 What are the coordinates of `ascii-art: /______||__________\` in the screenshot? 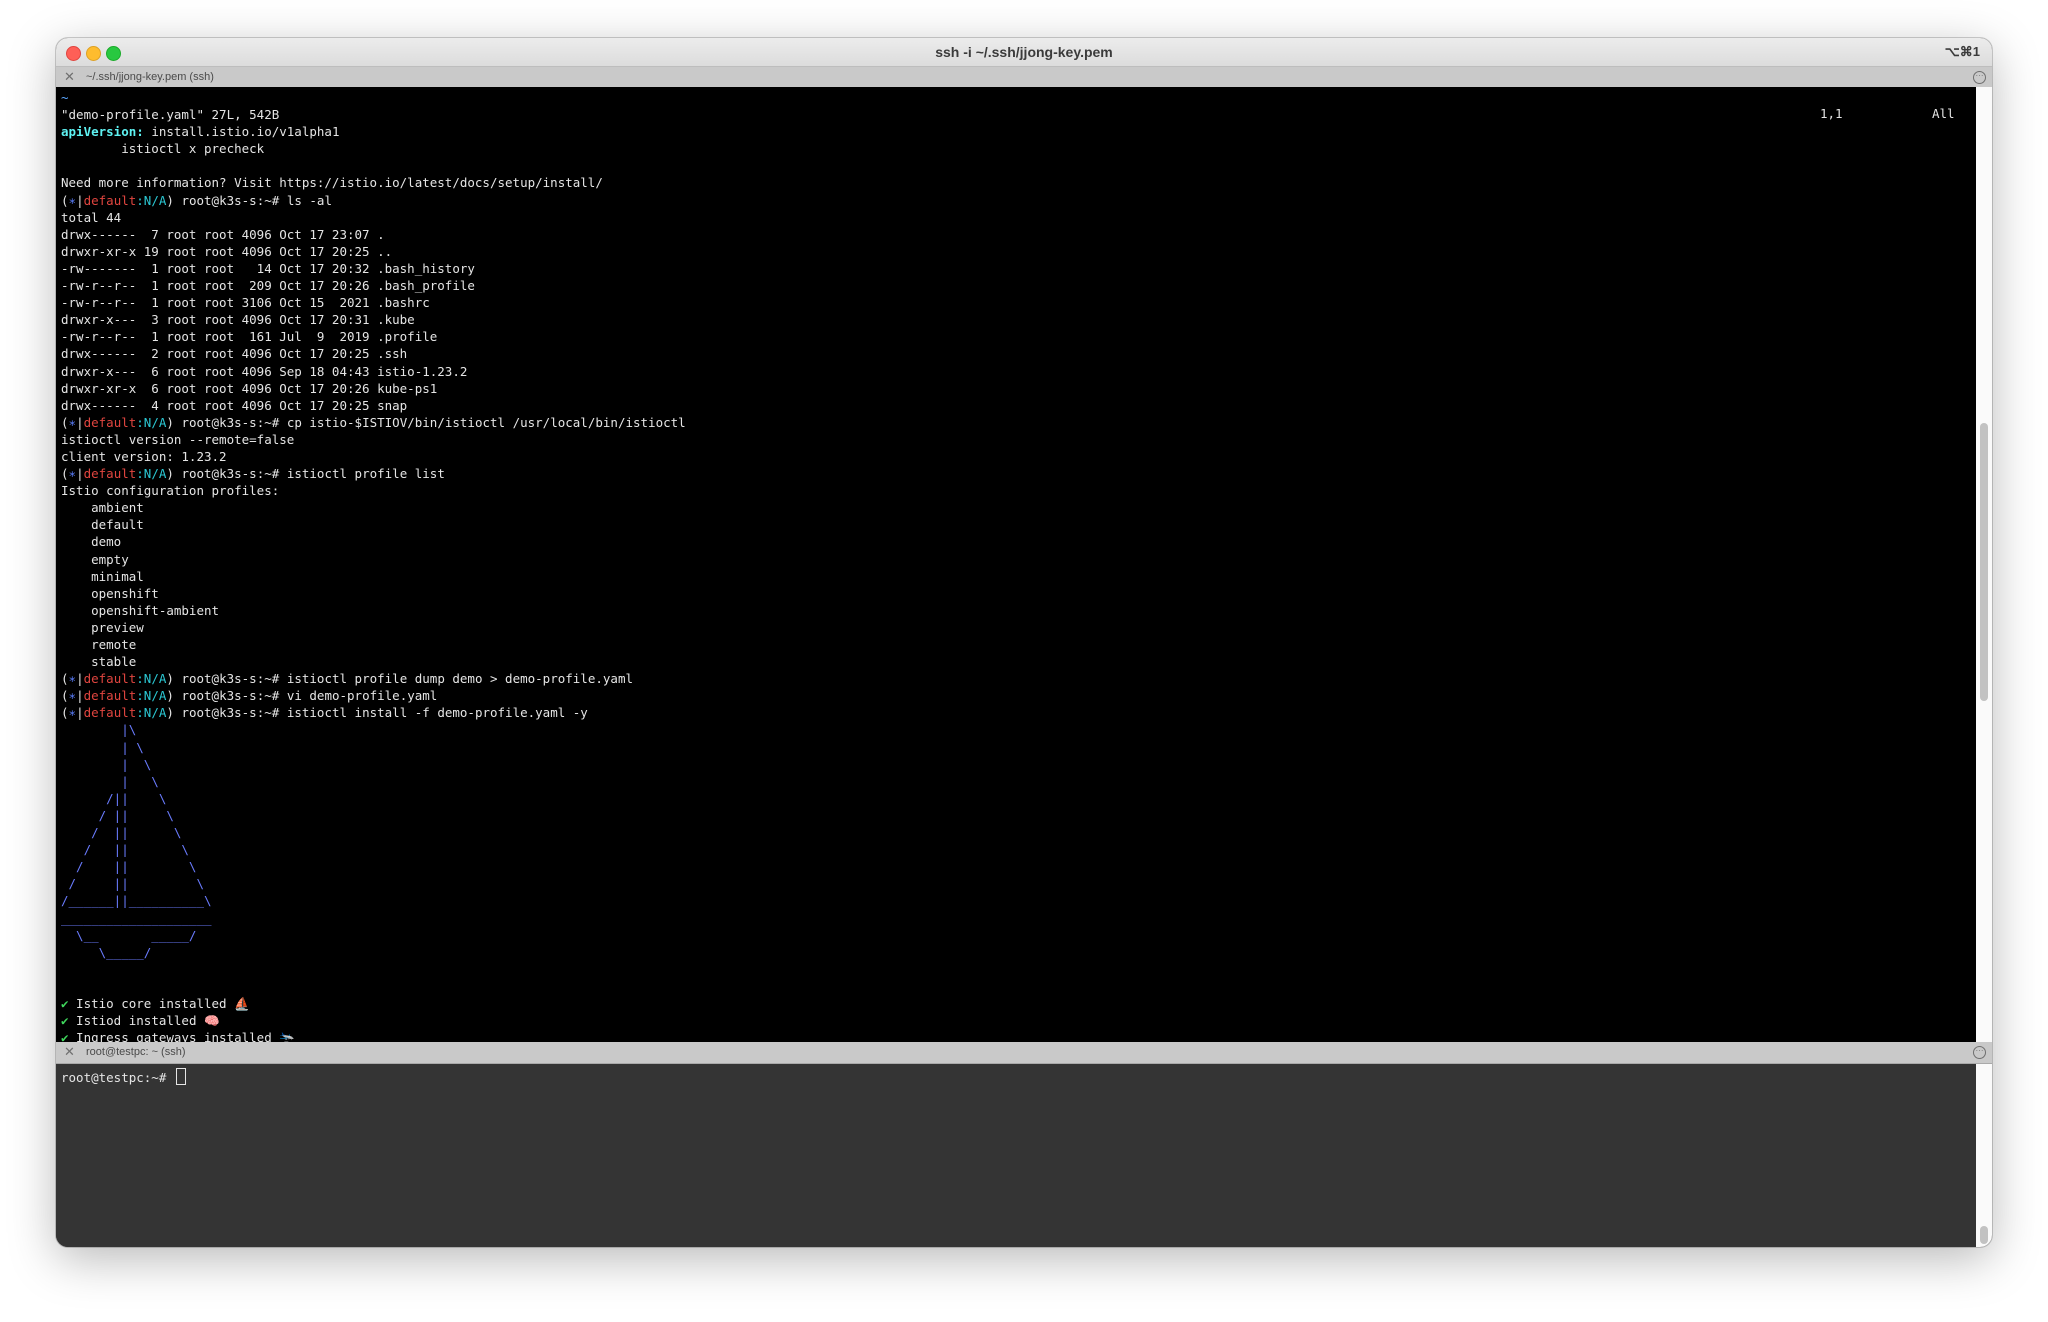 It's located at (136, 901).